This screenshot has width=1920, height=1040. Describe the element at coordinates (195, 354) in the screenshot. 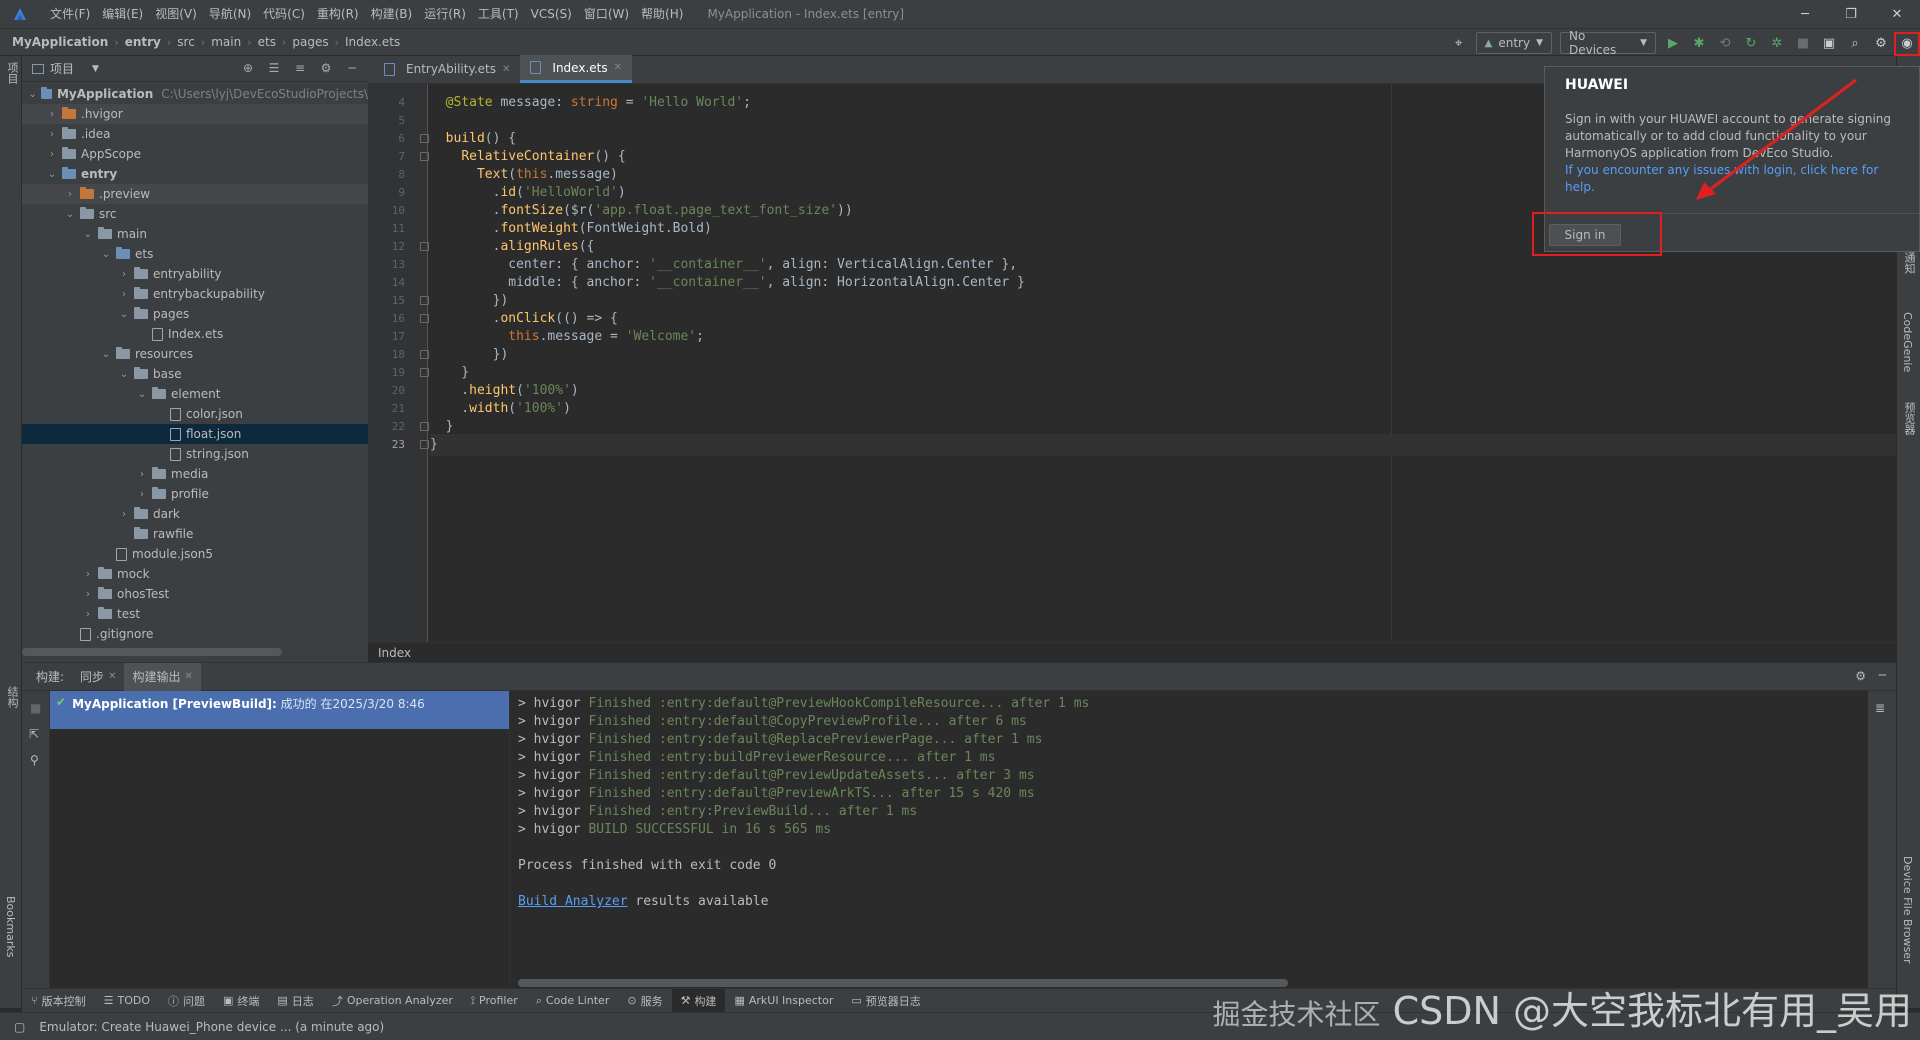

I see `tree-item: ⌄ resources` at that location.